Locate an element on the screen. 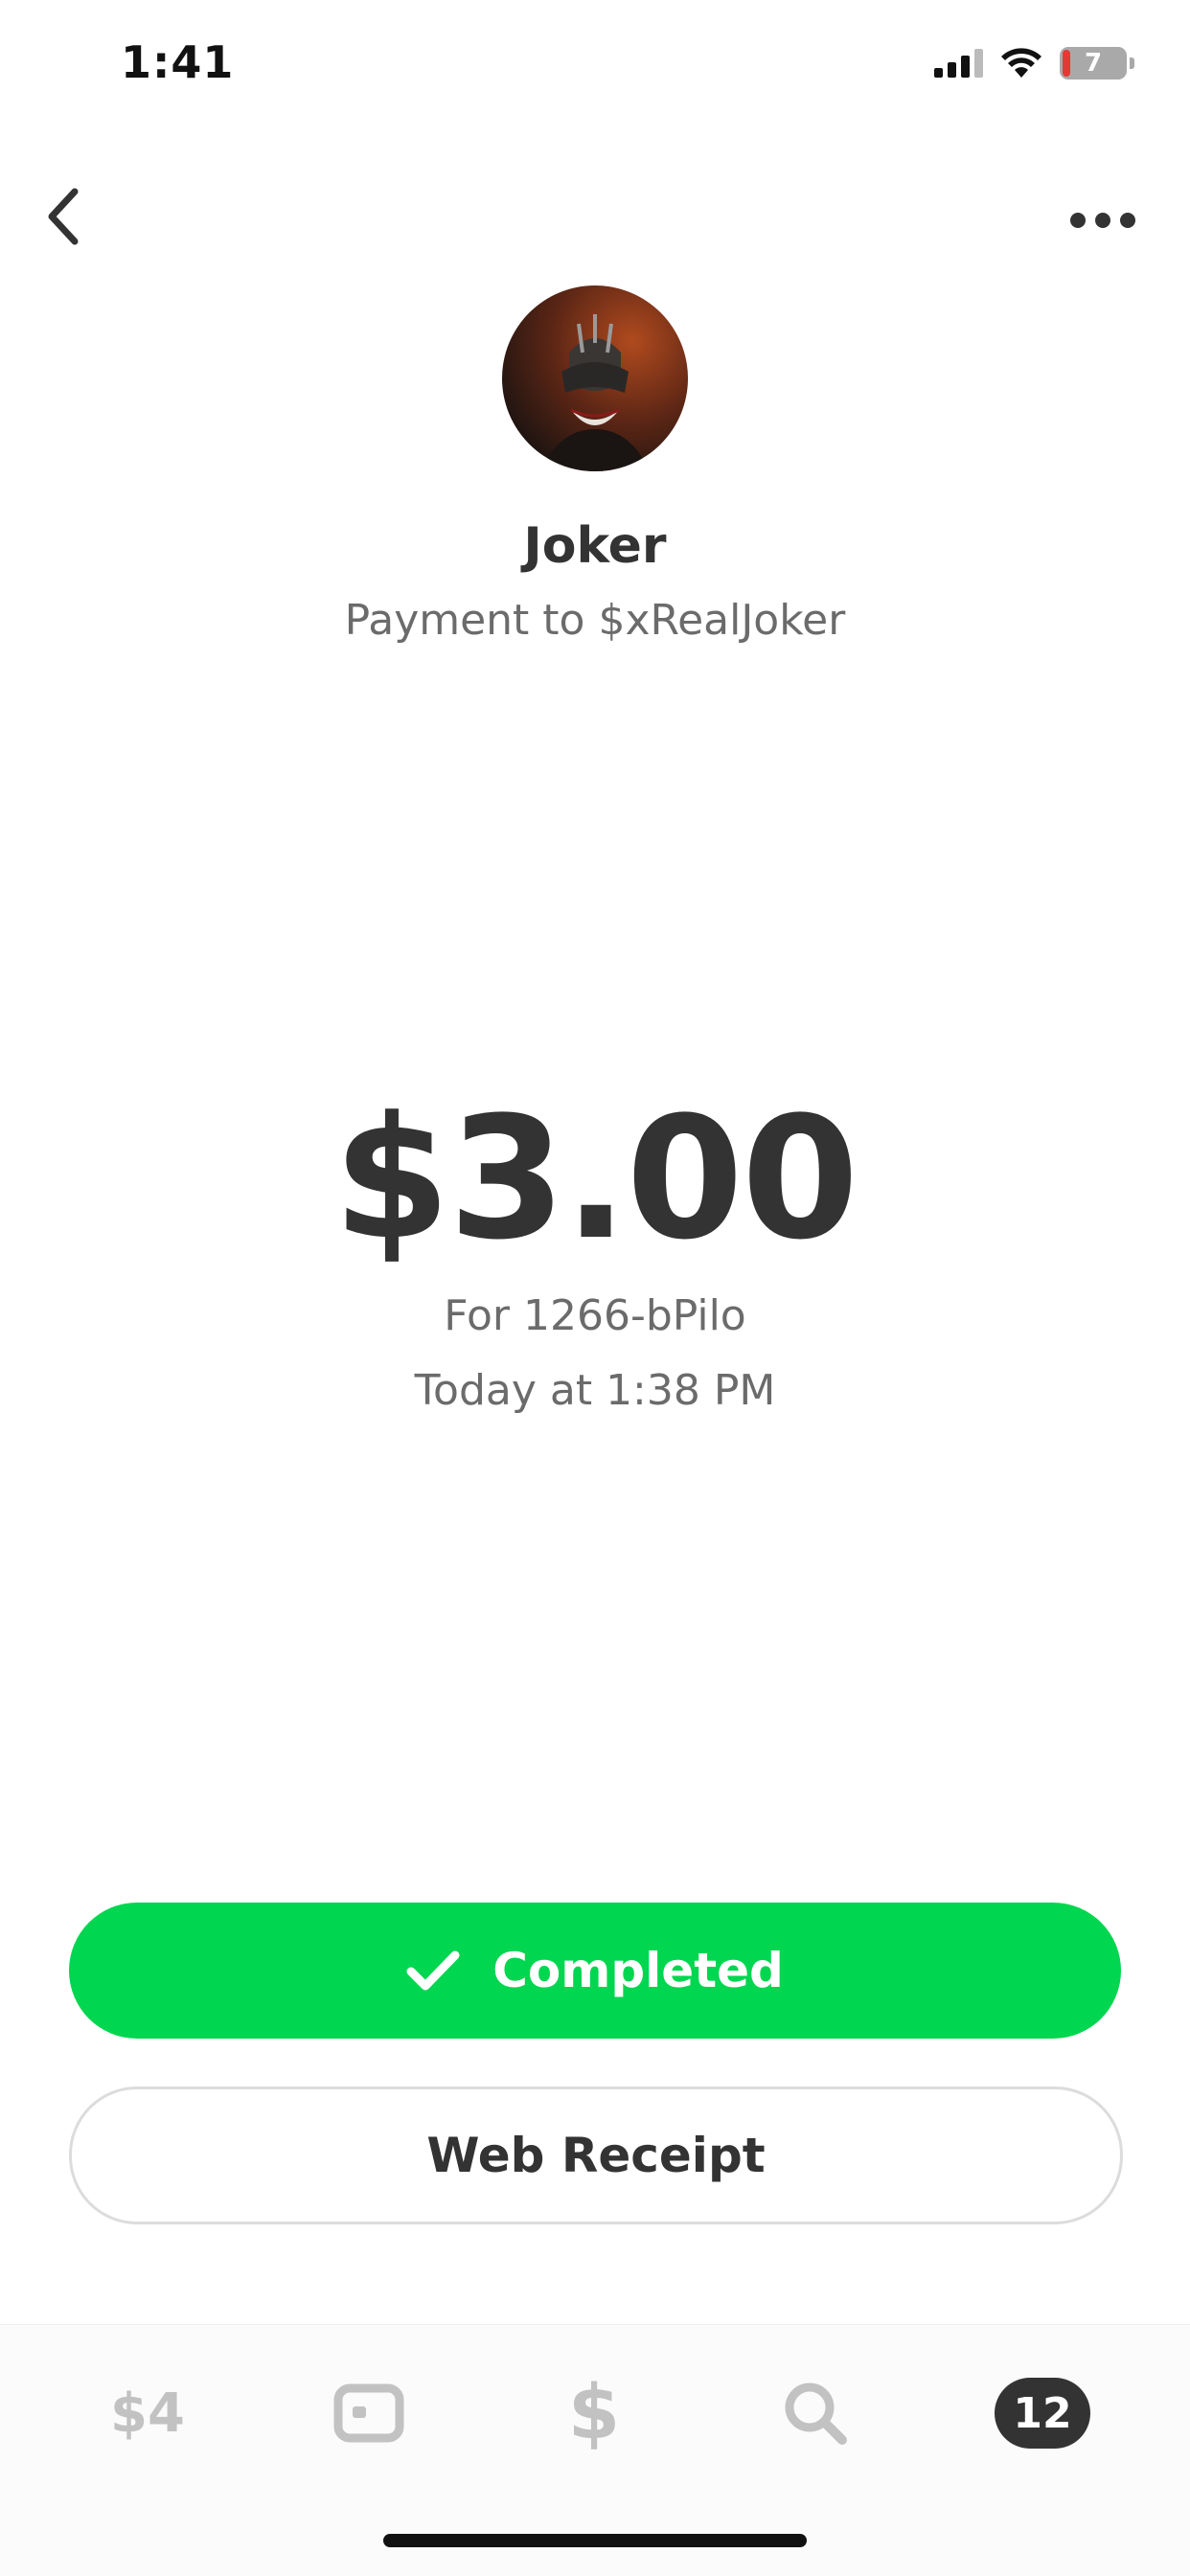 The width and height of the screenshot is (1190, 2576). recipient-name: Joker is located at coordinates (595, 546).